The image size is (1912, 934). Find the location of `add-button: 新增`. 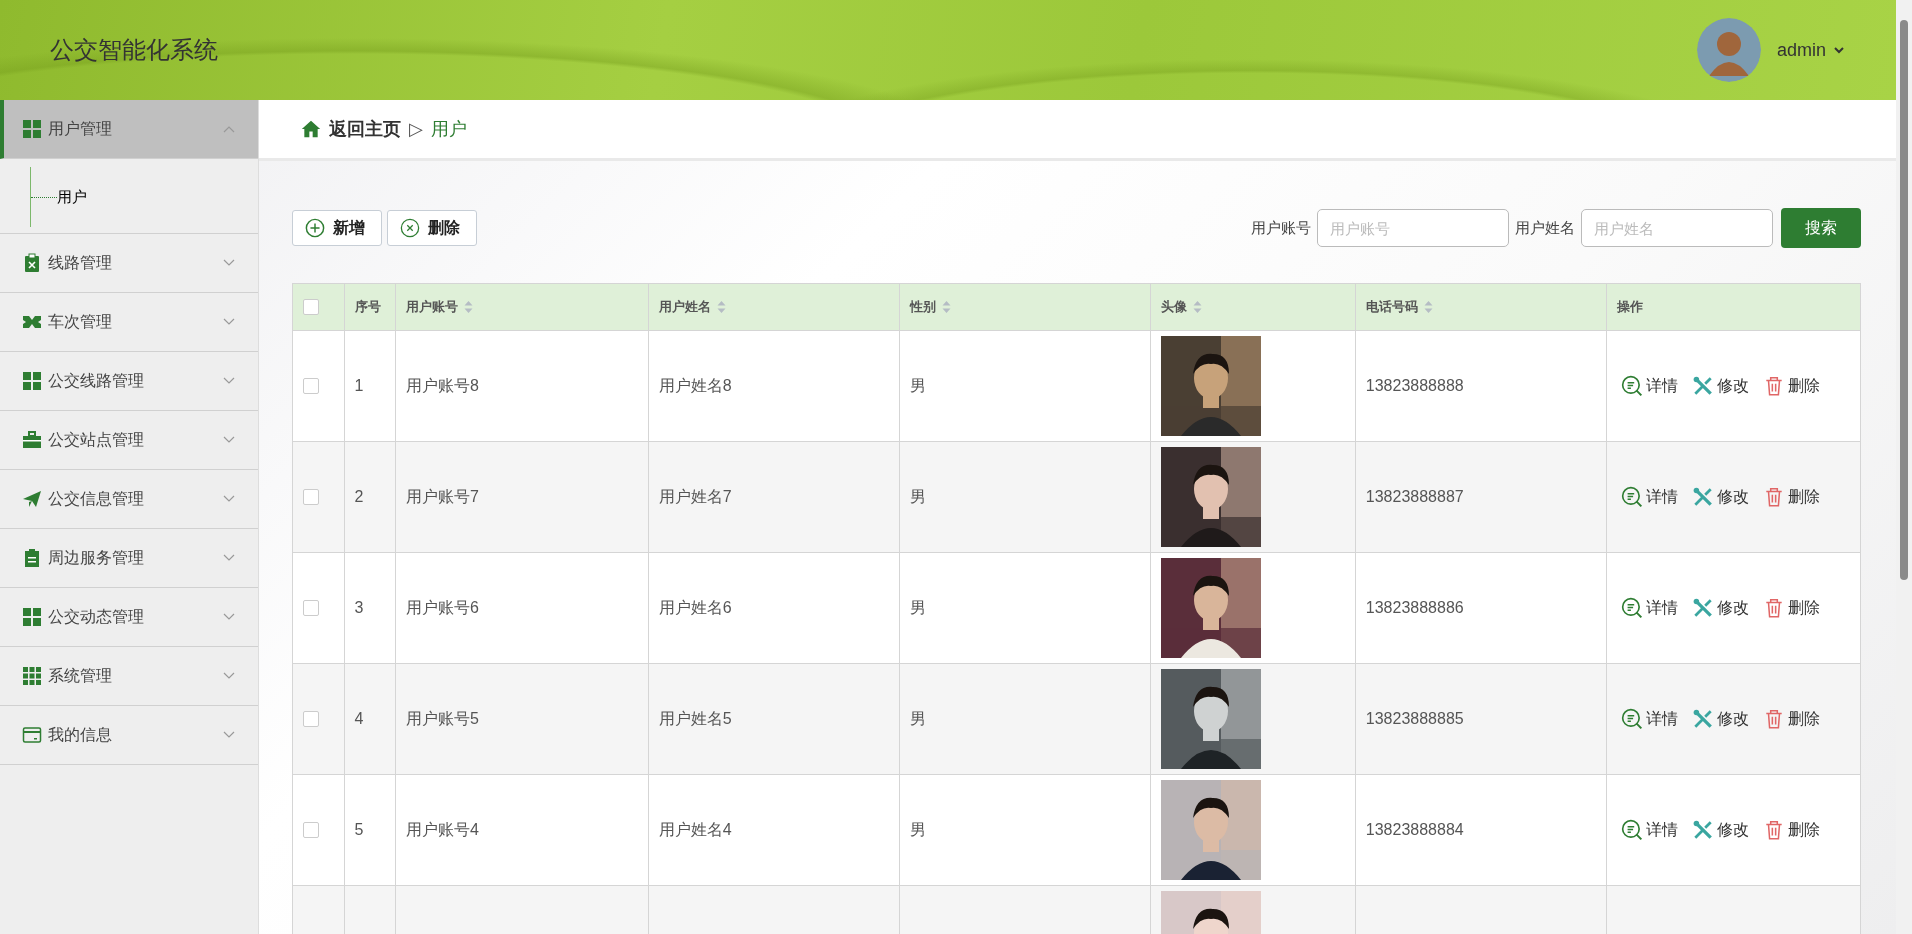

add-button: 新增 is located at coordinates (337, 228).